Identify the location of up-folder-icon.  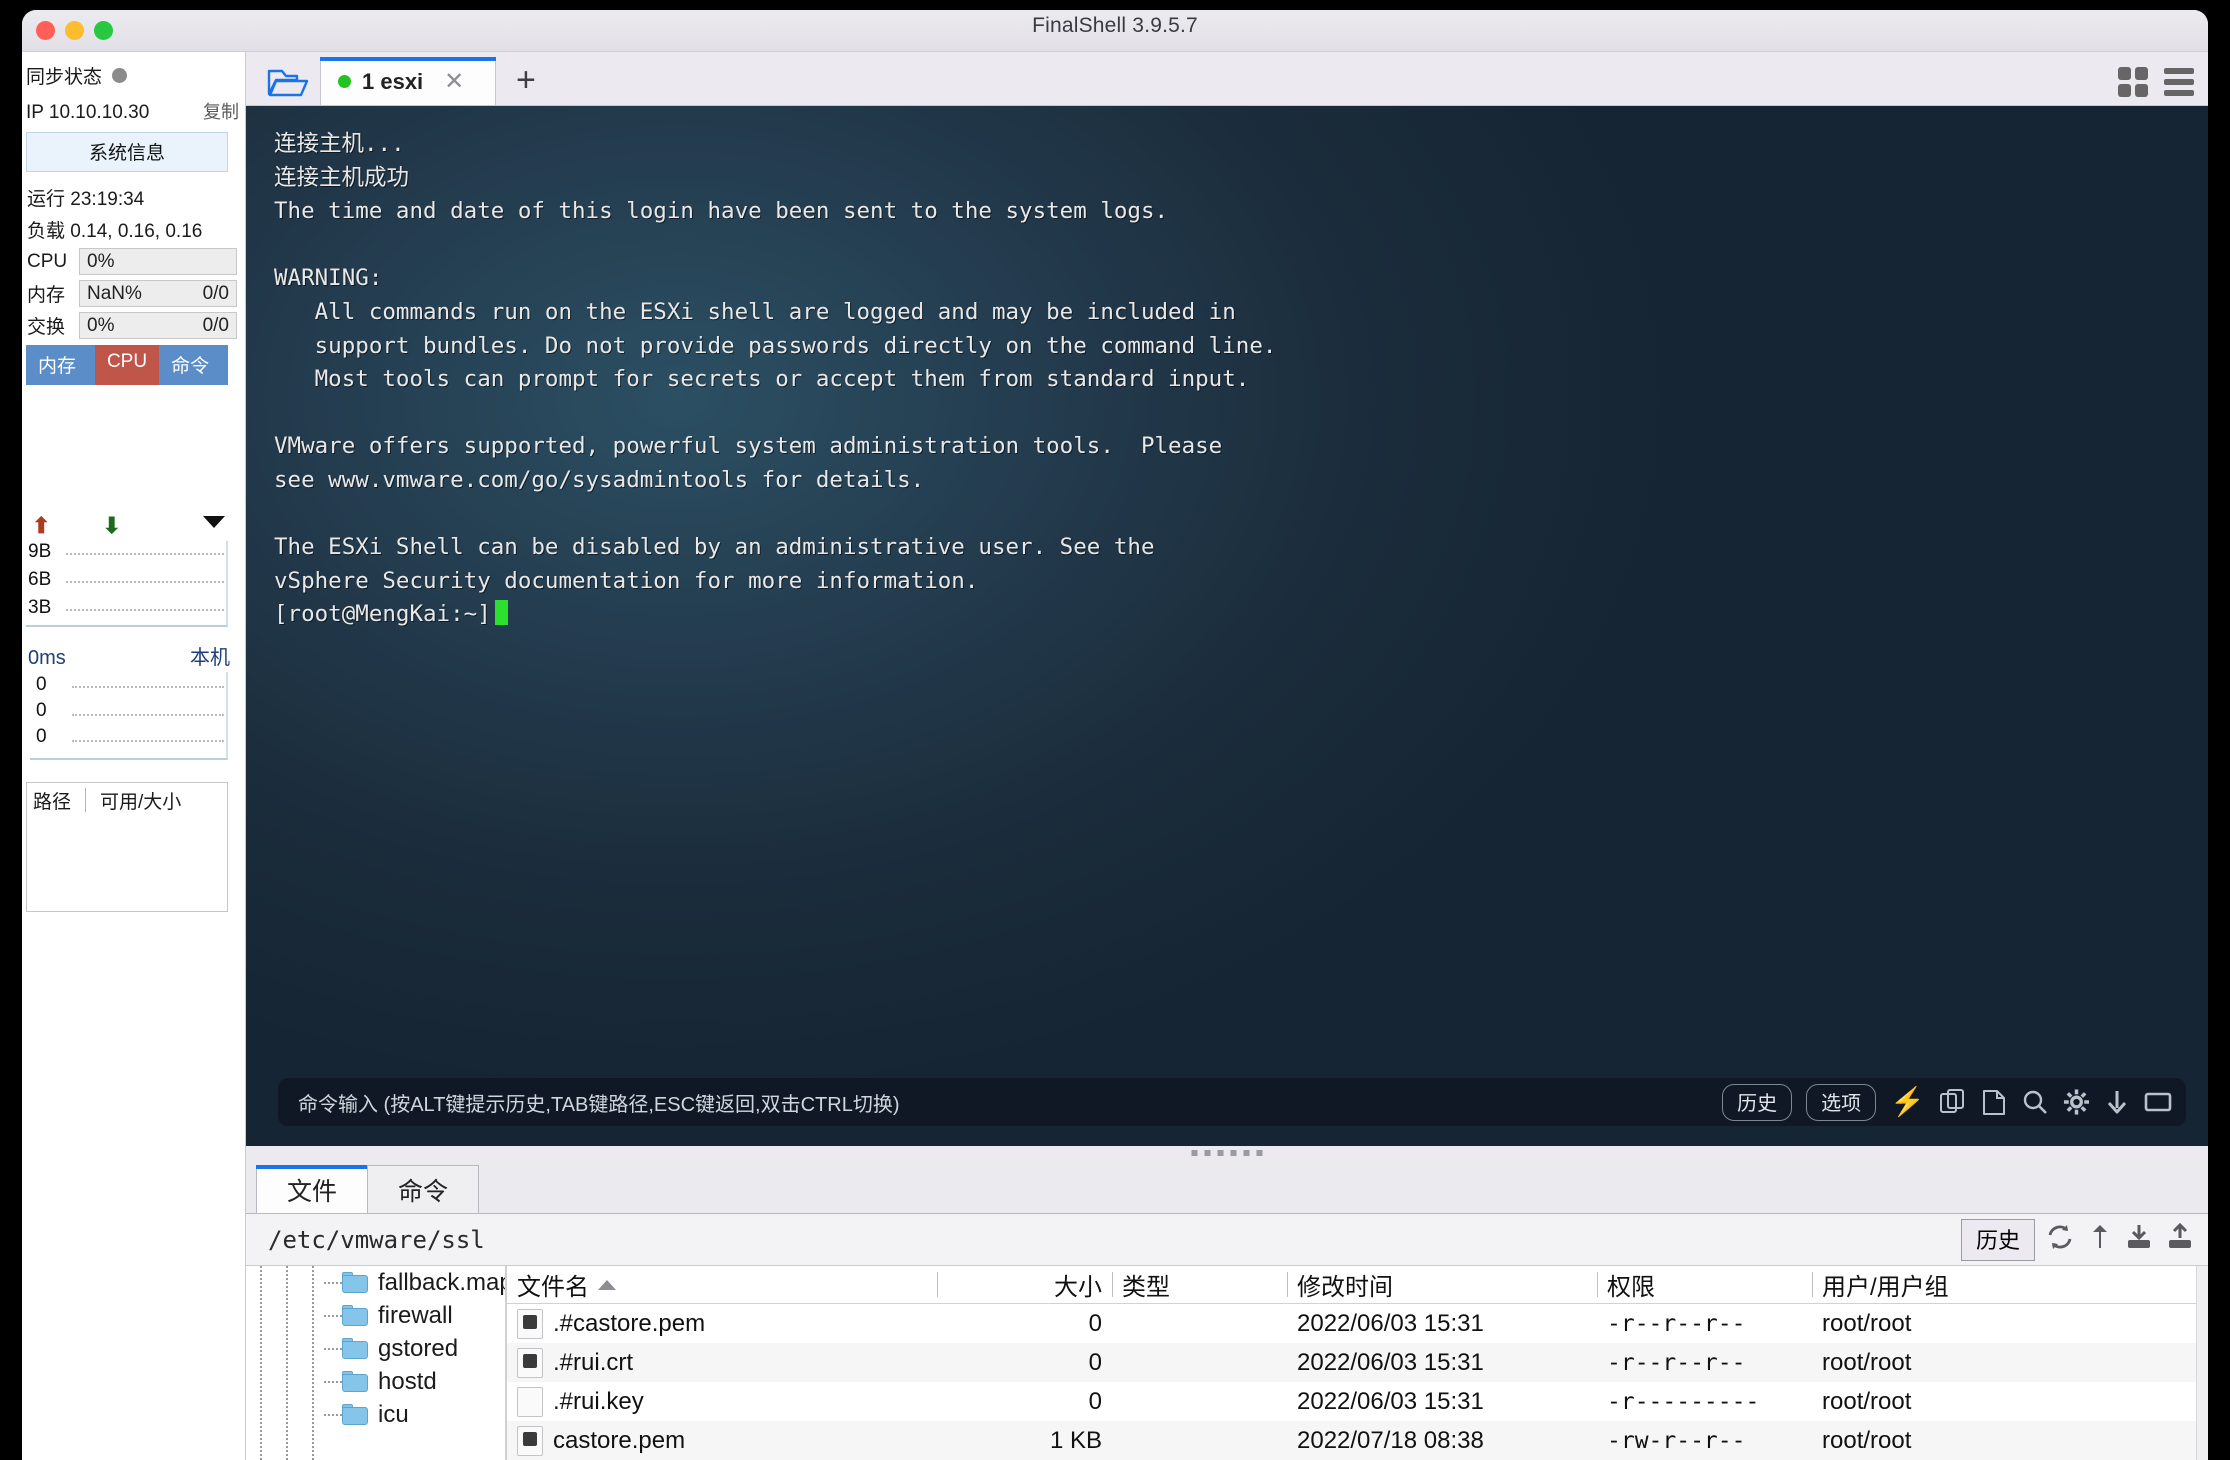
(2100, 1239).